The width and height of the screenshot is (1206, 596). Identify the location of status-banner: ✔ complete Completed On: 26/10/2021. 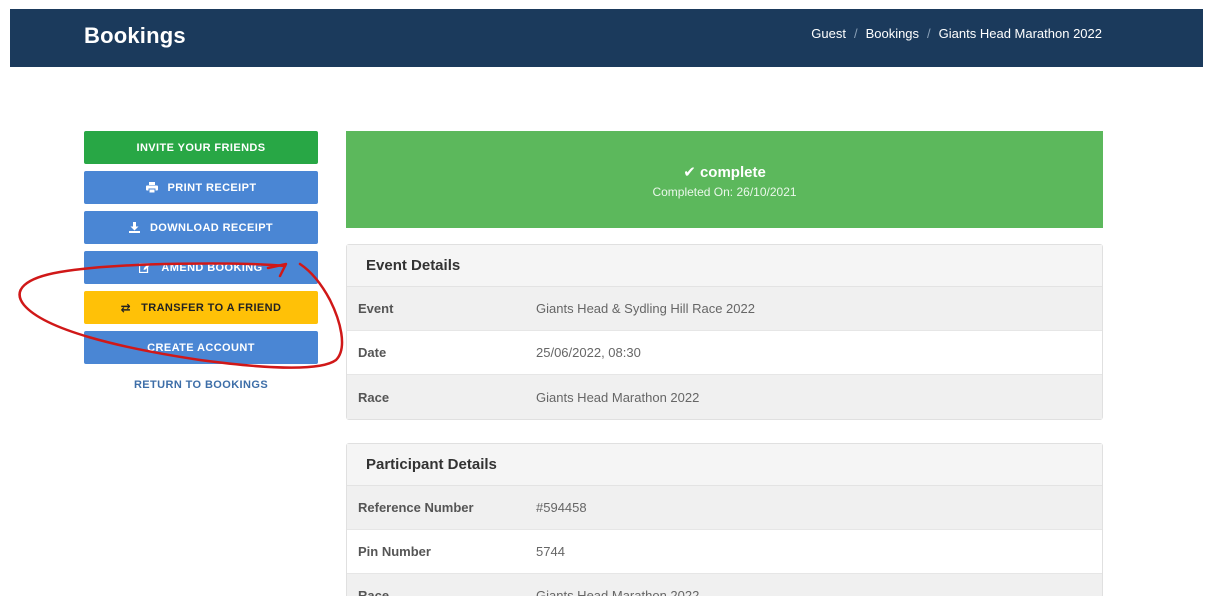
(724, 179).